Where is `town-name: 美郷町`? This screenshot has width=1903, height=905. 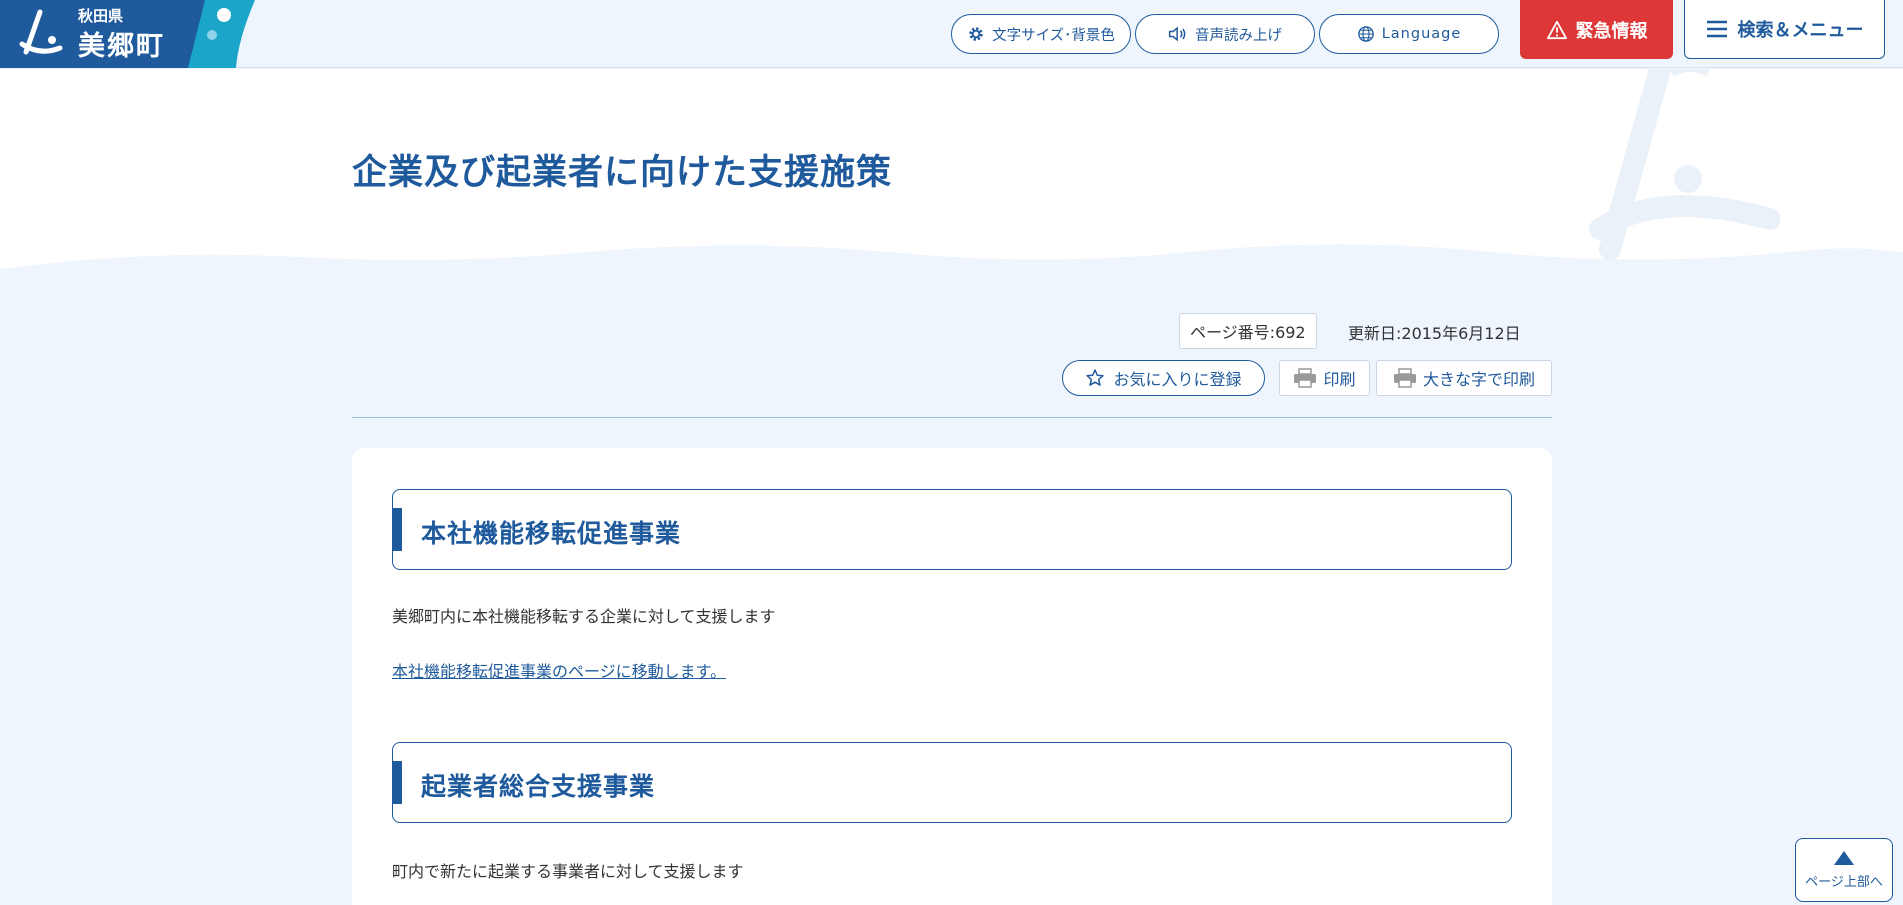 town-name: 美郷町 is located at coordinates (121, 46).